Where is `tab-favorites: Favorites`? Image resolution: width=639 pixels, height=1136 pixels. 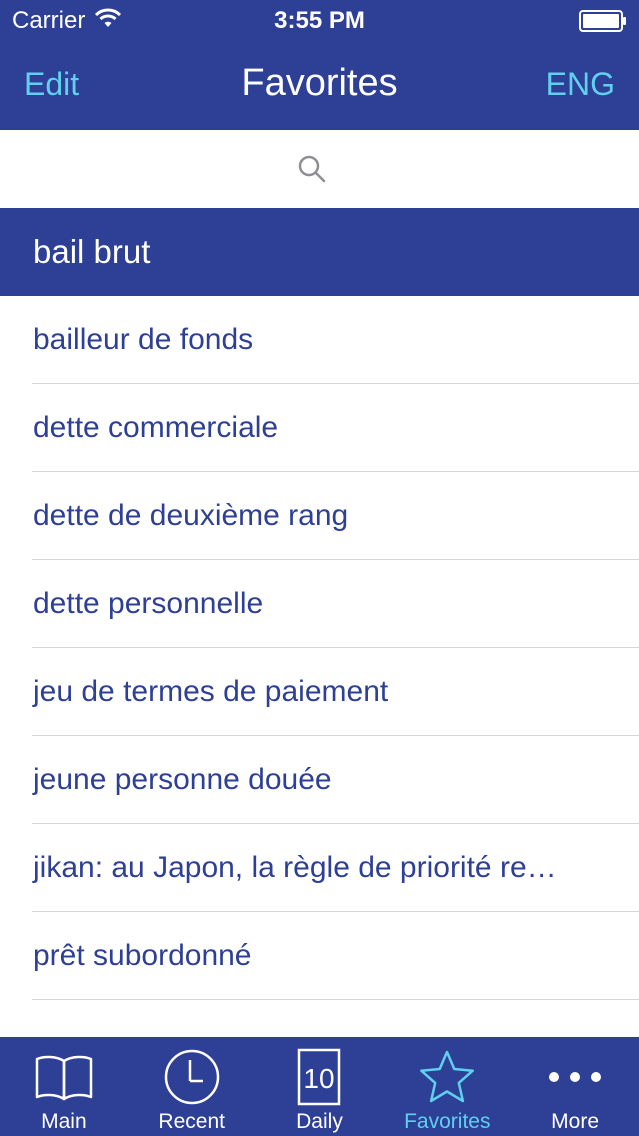 tab-favorites: Favorites is located at coordinates (447, 1086).